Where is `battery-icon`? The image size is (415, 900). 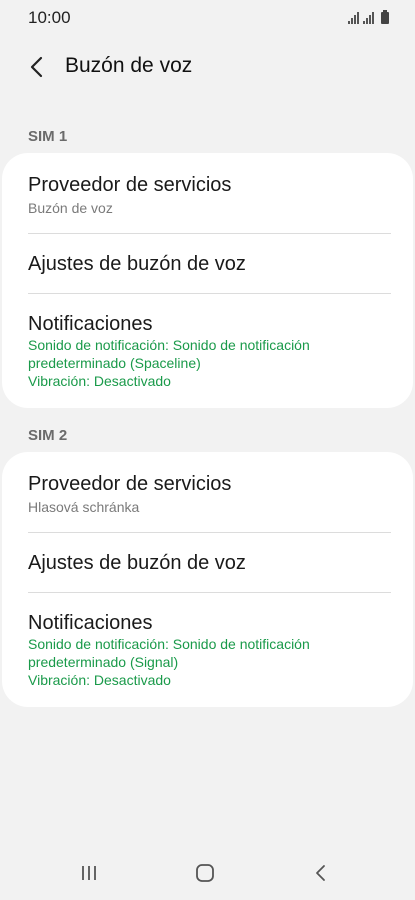 battery-icon is located at coordinates (385, 17).